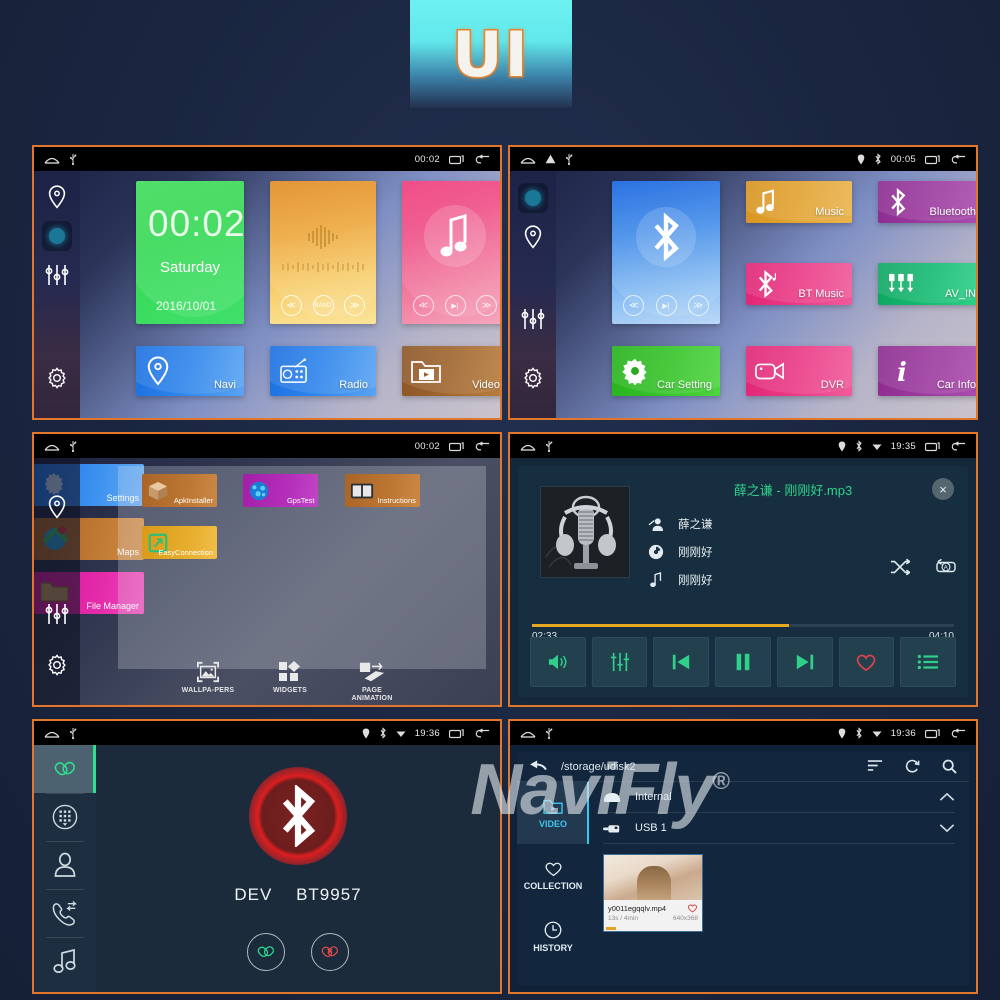 This screenshot has width=1000, height=1000. Describe the element at coordinates (455, 305) in the screenshot. I see `music-play-button: ▶|` at that location.